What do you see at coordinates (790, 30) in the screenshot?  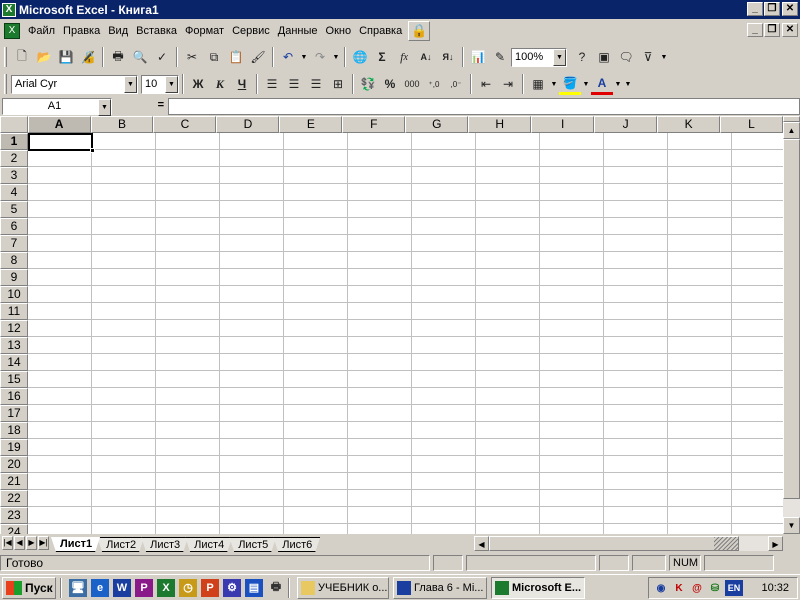 I see `doc-close-button: ✕` at bounding box center [790, 30].